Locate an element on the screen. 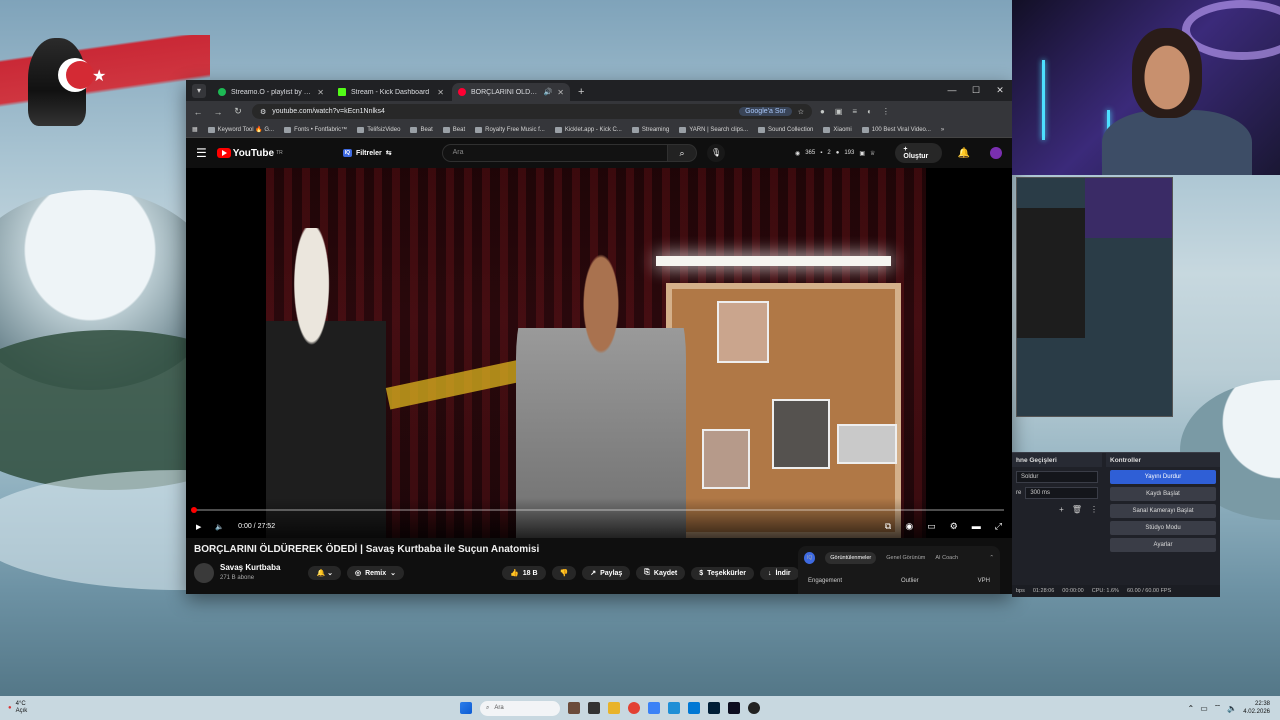  tab-ai-coach: AI Coach is located at coordinates (946, 558).